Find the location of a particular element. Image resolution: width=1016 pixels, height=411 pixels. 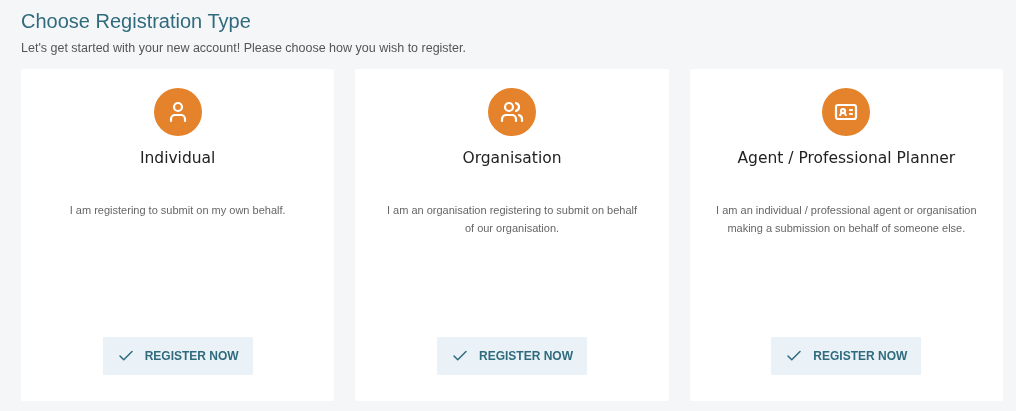

page-subtitle: Let's get started with your new account! Please choose how you wish to register. is located at coordinates (244, 48).